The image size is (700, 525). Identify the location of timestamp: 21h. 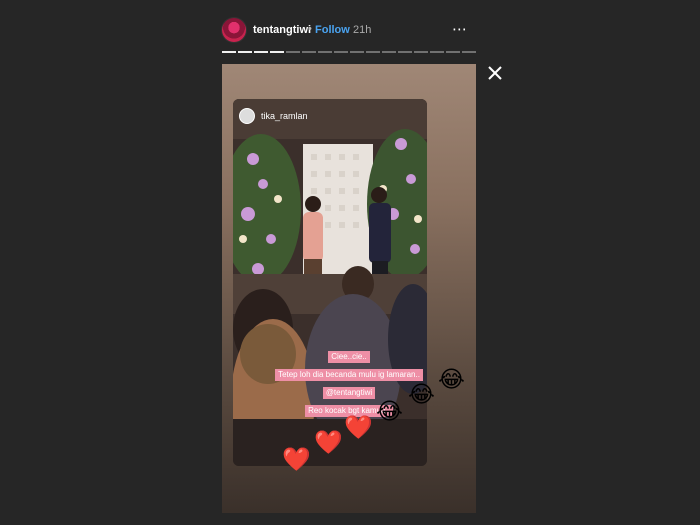
(362, 30).